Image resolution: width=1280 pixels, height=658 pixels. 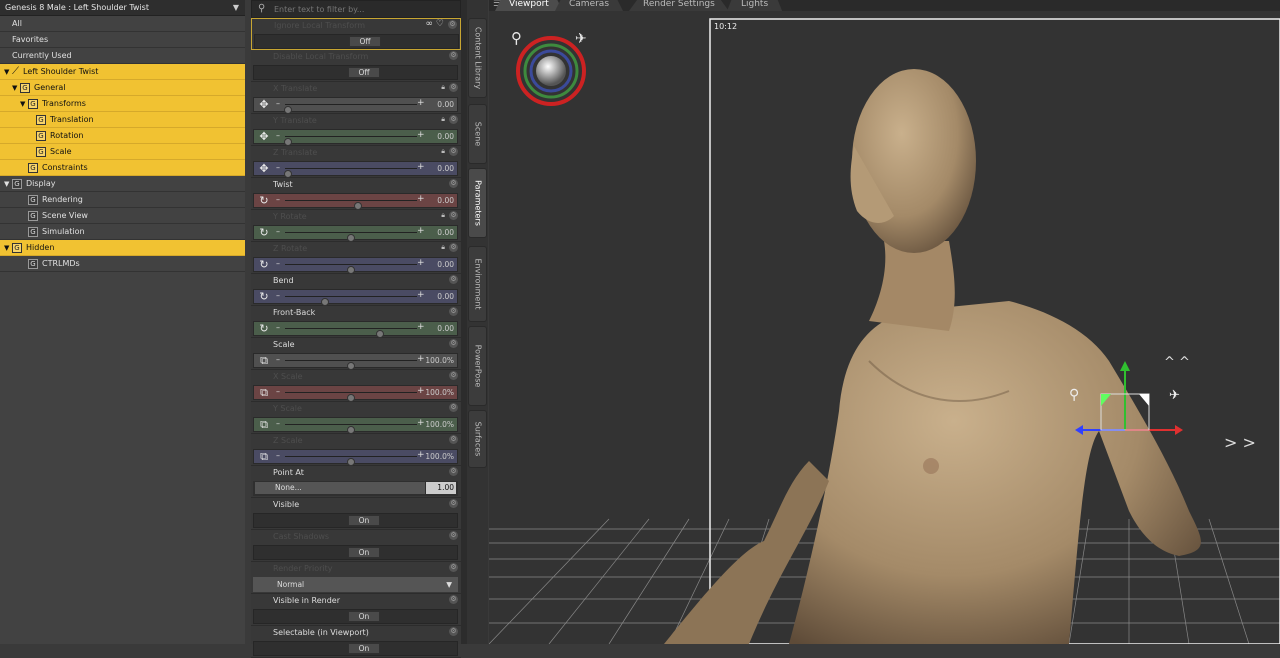 I want to click on viewport-tab: Cameras, so click(x=589, y=5).